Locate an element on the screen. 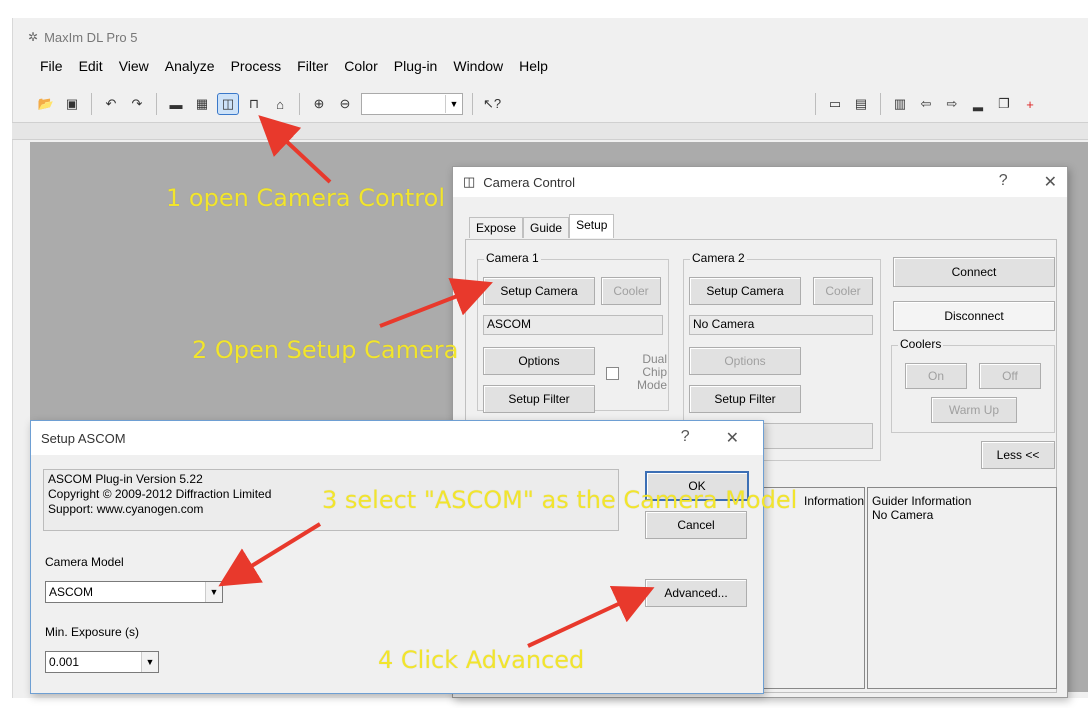 The width and height of the screenshot is (1088, 708). arrow-step4 is located at coordinates (591, 616).